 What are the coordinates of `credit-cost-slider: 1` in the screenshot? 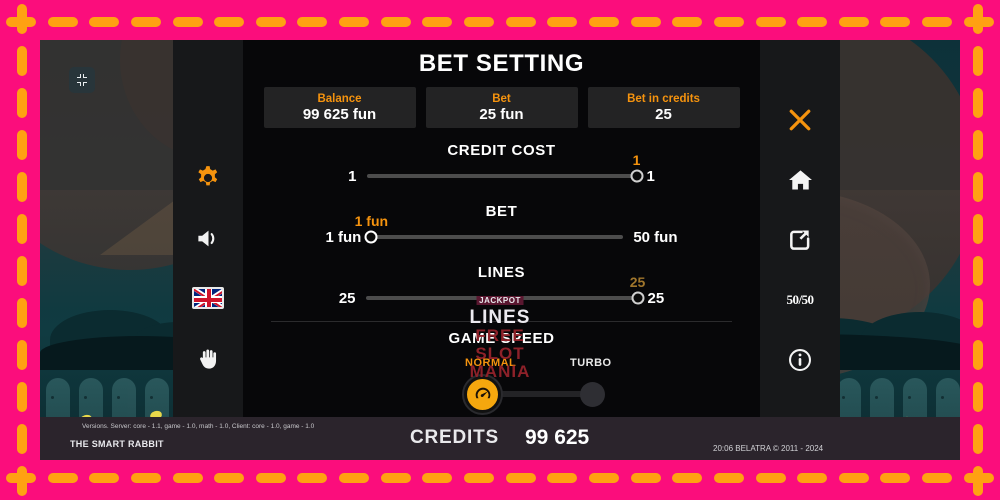 It's located at (504, 170).